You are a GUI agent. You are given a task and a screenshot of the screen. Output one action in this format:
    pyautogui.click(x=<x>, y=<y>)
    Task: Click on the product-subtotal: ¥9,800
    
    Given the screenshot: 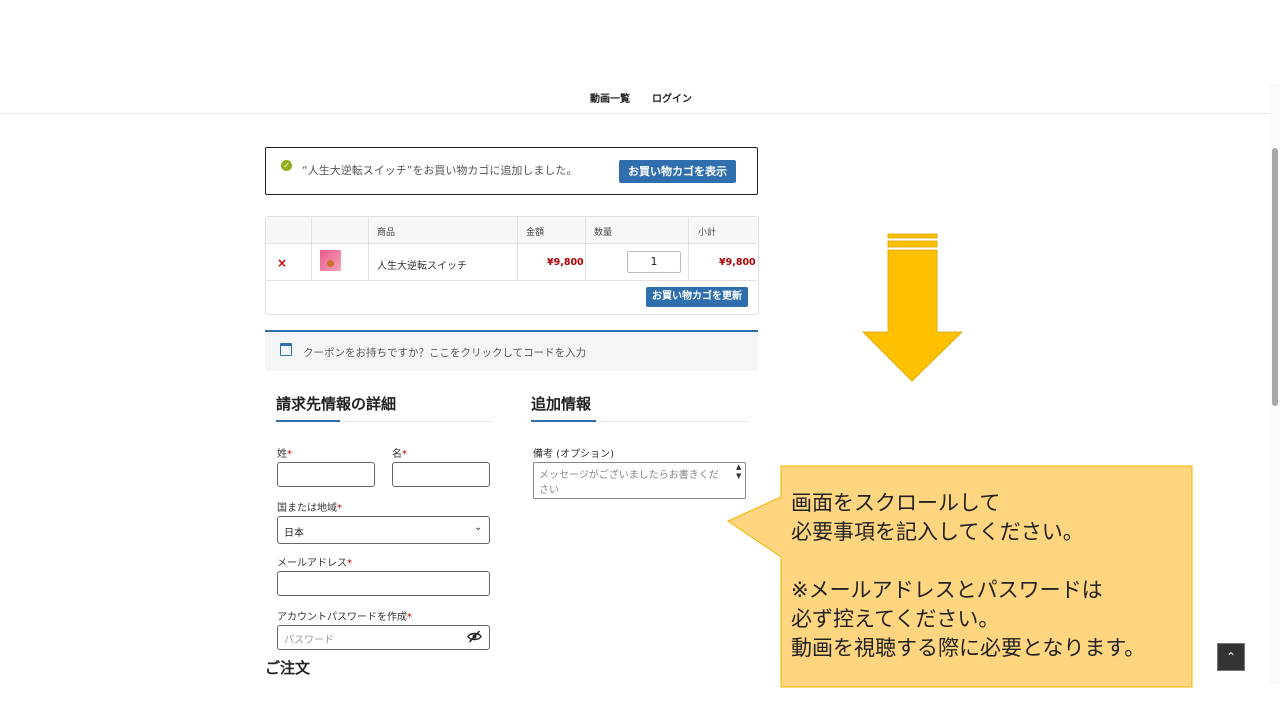 What is the action you would take?
    pyautogui.click(x=737, y=262)
    